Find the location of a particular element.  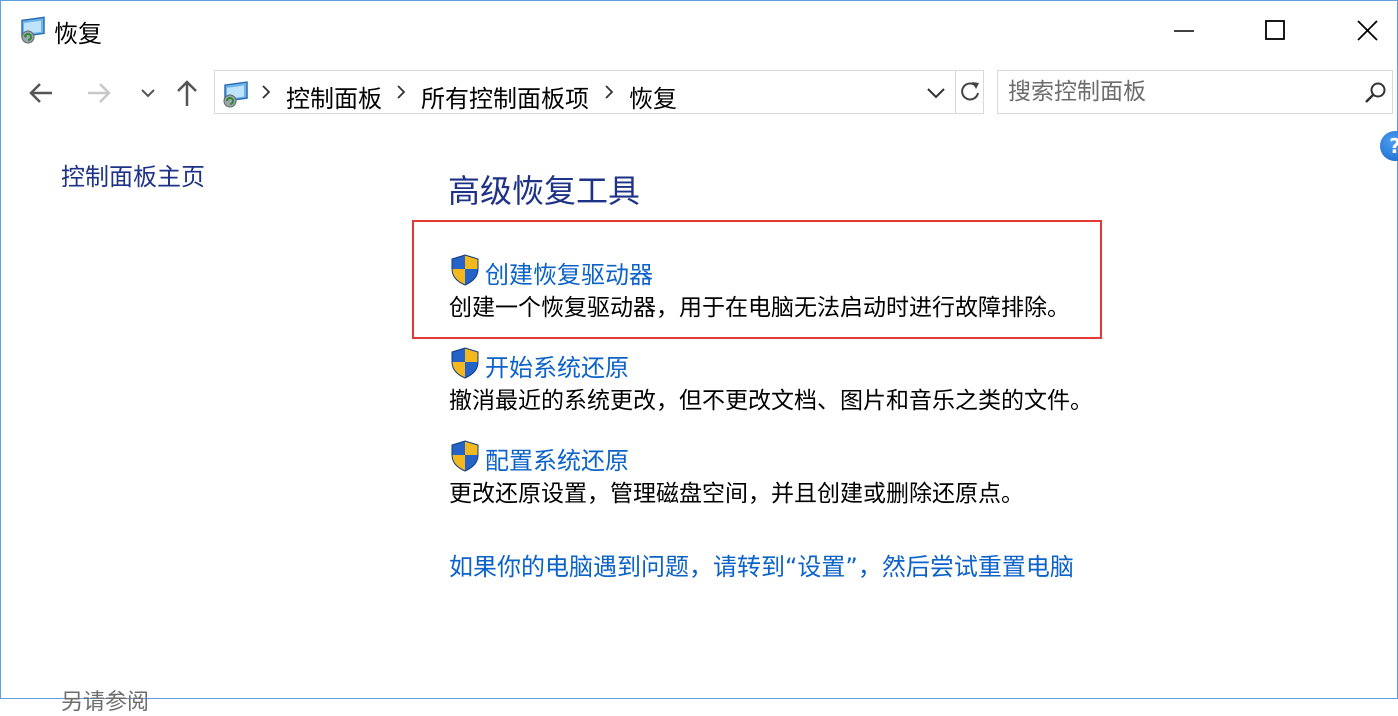

control-panel-icon is located at coordinates (235, 94).